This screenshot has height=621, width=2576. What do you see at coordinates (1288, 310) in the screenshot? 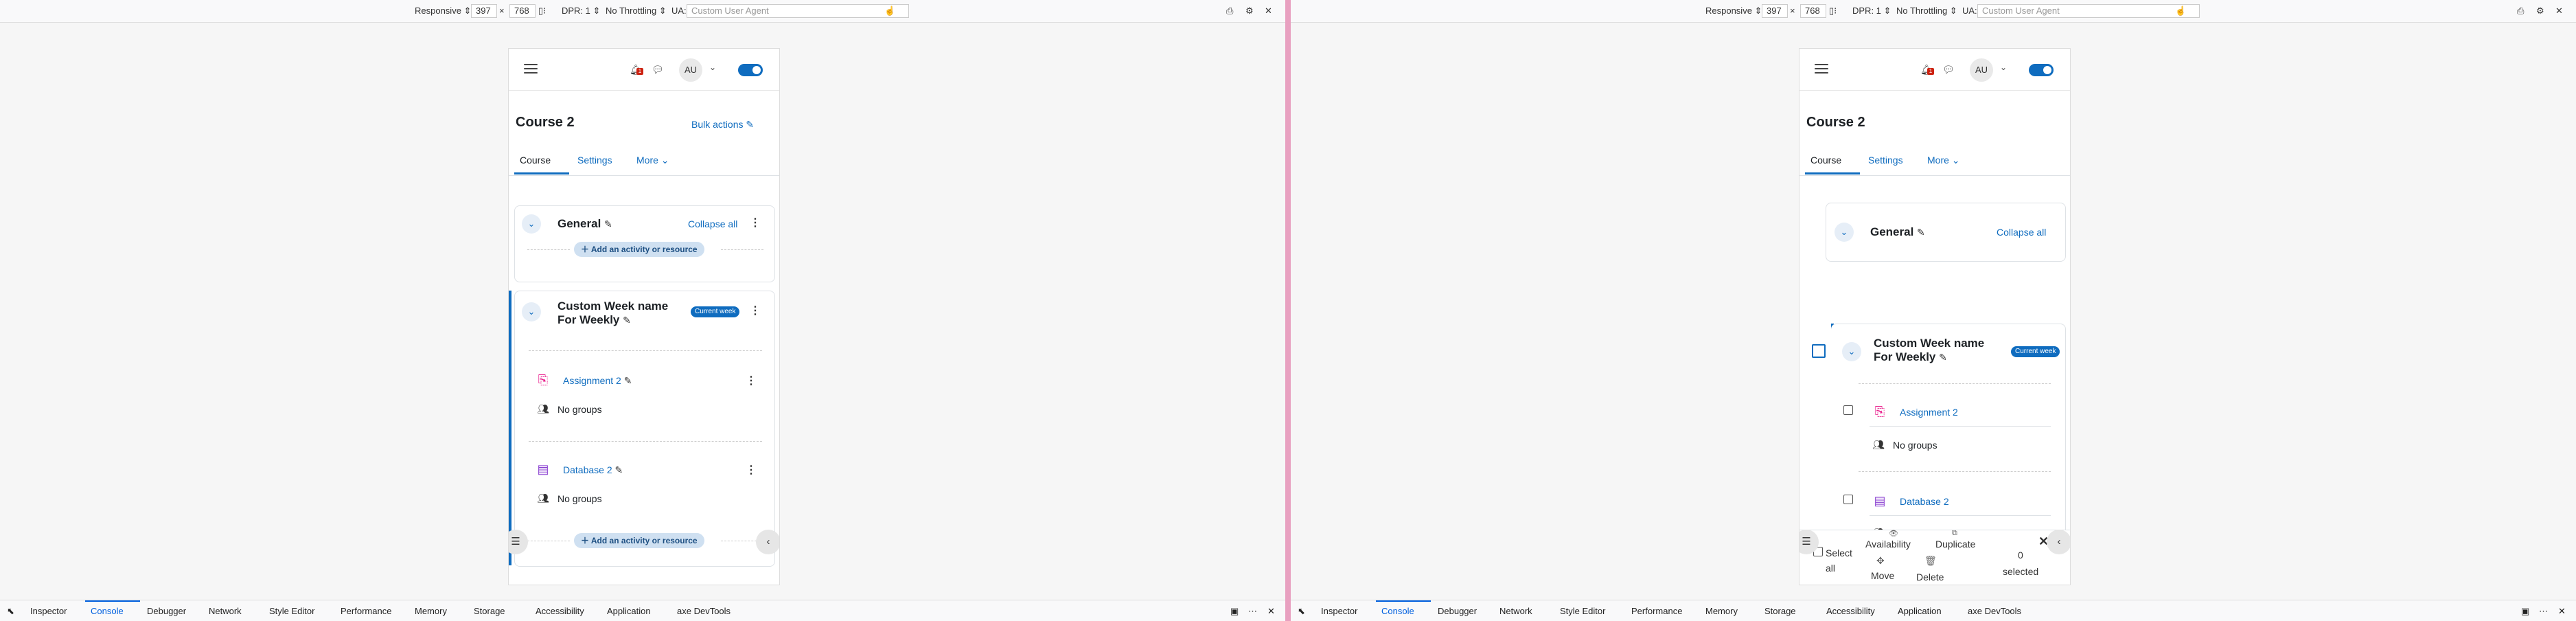
I see `pane-divider` at bounding box center [1288, 310].